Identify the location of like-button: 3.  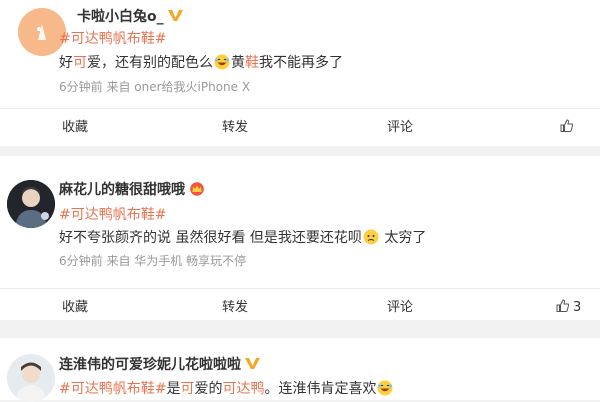
(568, 308).